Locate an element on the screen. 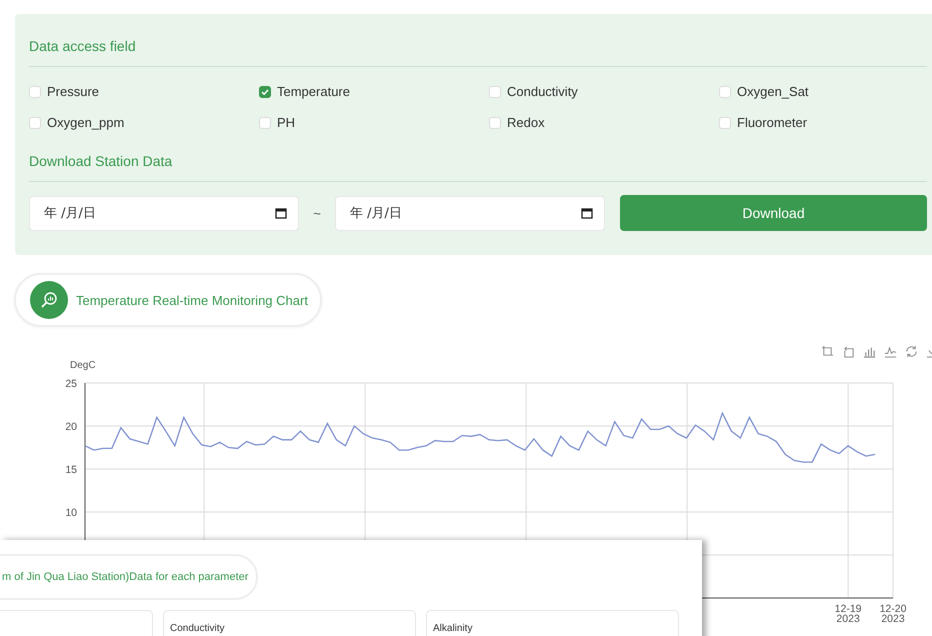 This screenshot has width=932, height=636. checkbox-label: Fluorometer is located at coordinates (772, 122).